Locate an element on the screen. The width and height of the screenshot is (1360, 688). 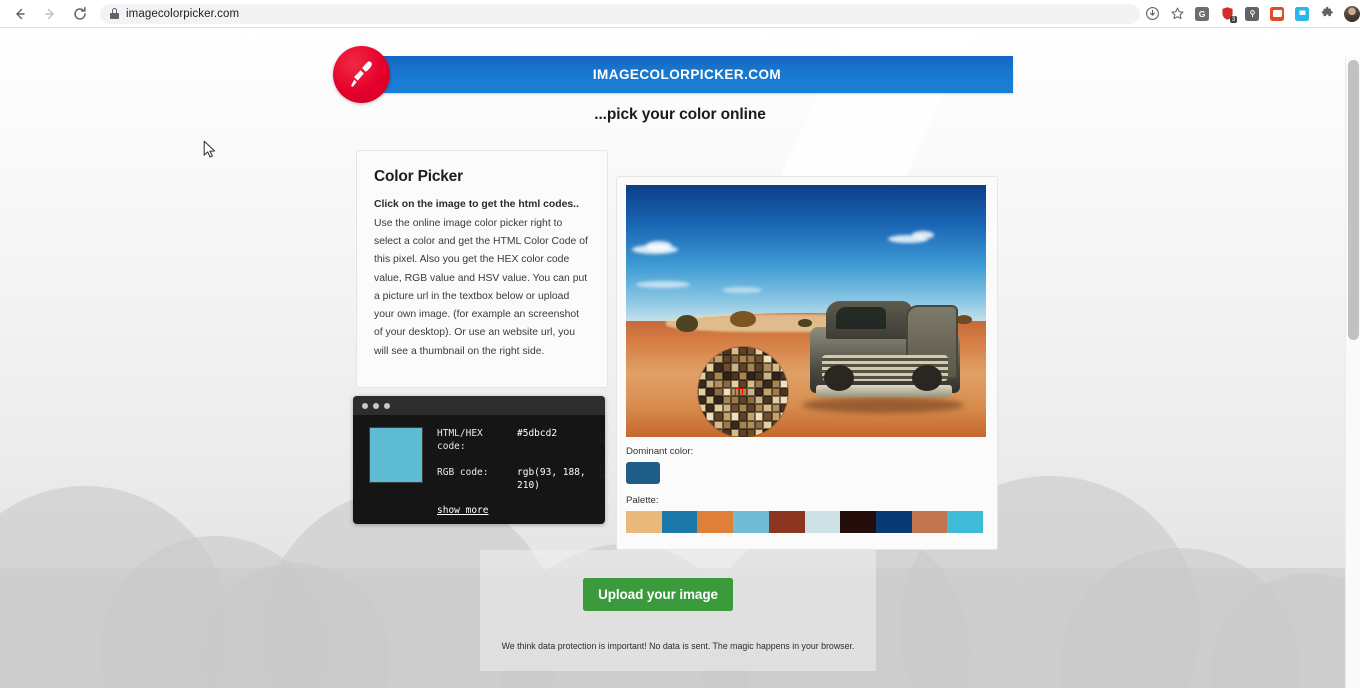
pocket-extension-icon is located at coordinates (1252, 14).